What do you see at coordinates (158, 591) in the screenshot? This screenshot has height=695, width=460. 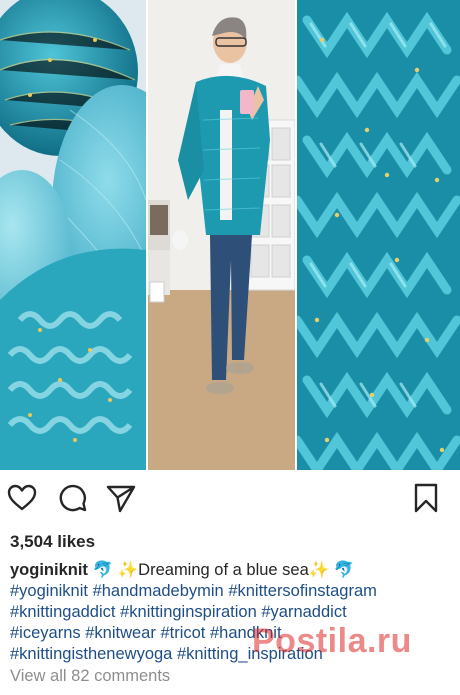 I see `hashtag: #handmadebymin` at bounding box center [158, 591].